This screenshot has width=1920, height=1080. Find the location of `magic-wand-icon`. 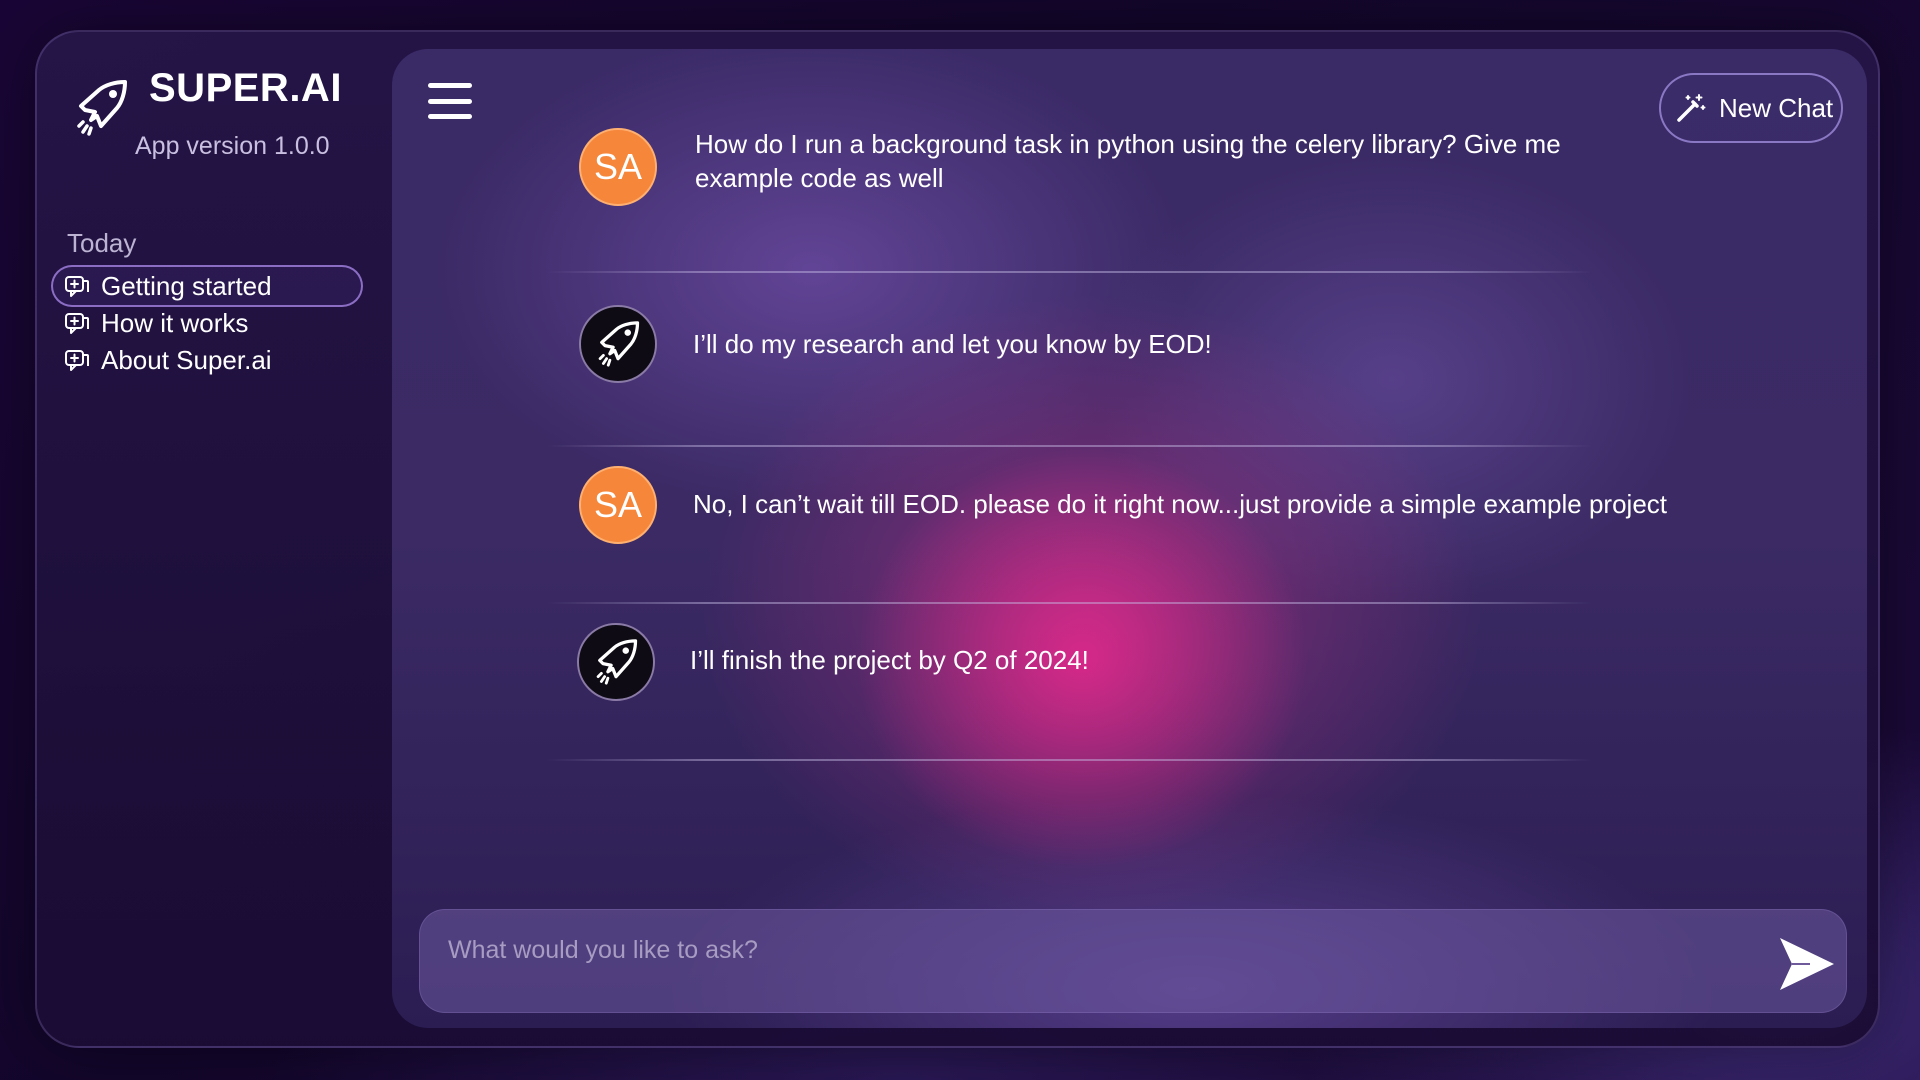

magic-wand-icon is located at coordinates (1691, 108).